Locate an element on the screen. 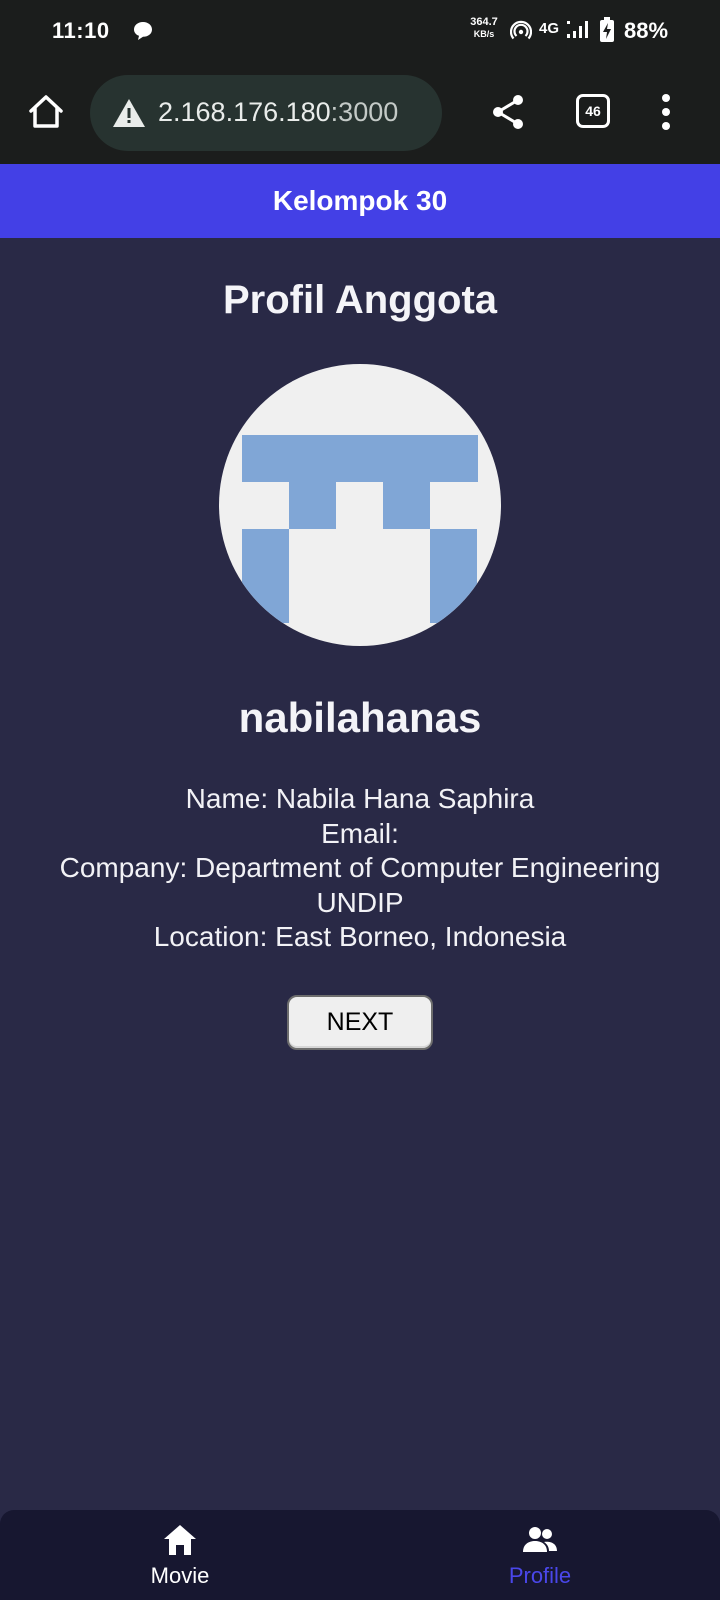 The height and width of the screenshot is (1600, 720). profile-location: Location: East Borneo, Indonesia is located at coordinates (360, 936).